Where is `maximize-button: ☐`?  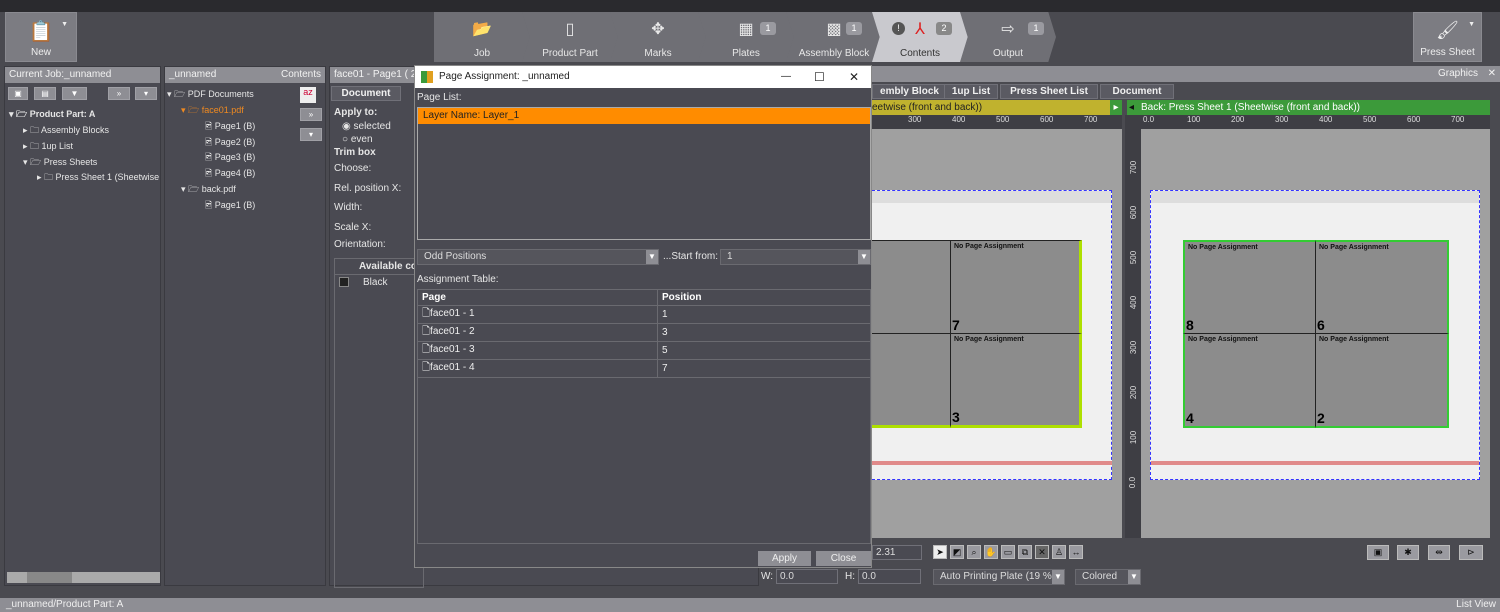 maximize-button: ☐ is located at coordinates (819, 77).